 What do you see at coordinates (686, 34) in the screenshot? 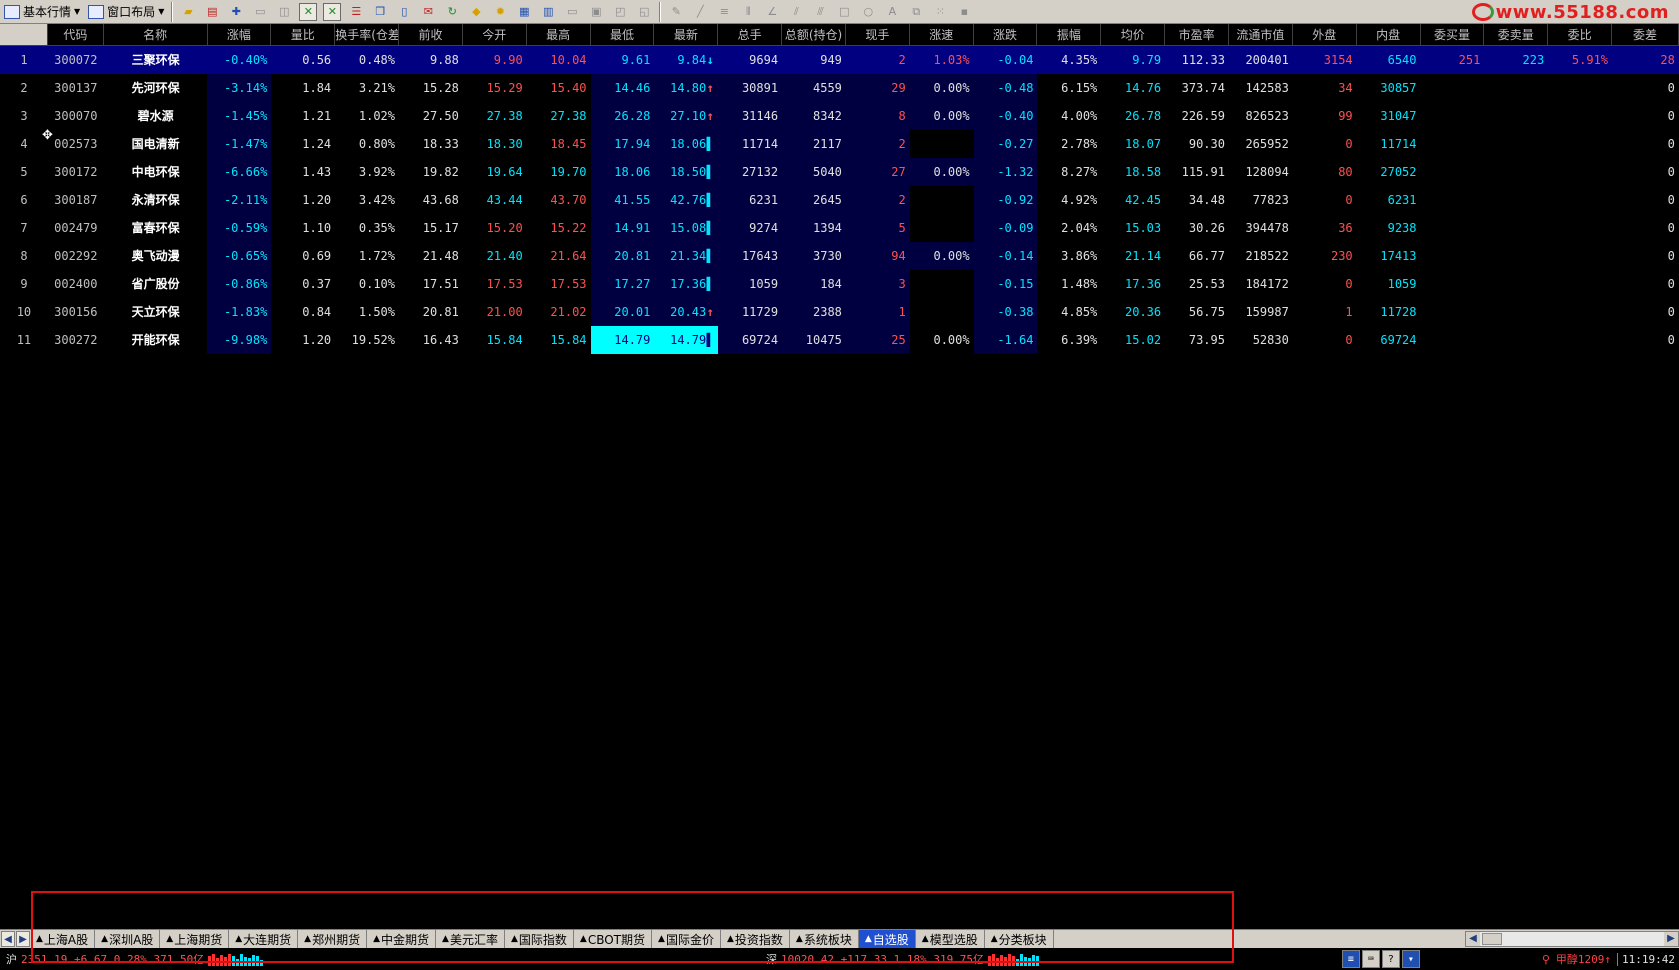
I see `column-header: 最新` at bounding box center [686, 34].